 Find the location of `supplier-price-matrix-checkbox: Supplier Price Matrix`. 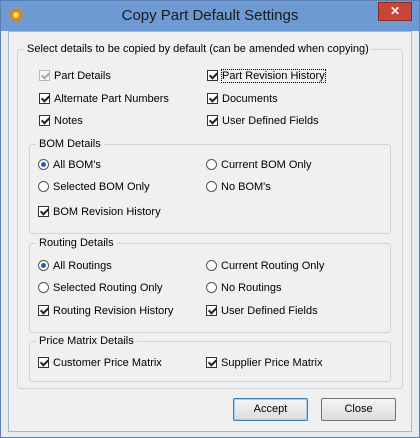

supplier-price-matrix-checkbox: Supplier Price Matrix is located at coordinates (264, 363).